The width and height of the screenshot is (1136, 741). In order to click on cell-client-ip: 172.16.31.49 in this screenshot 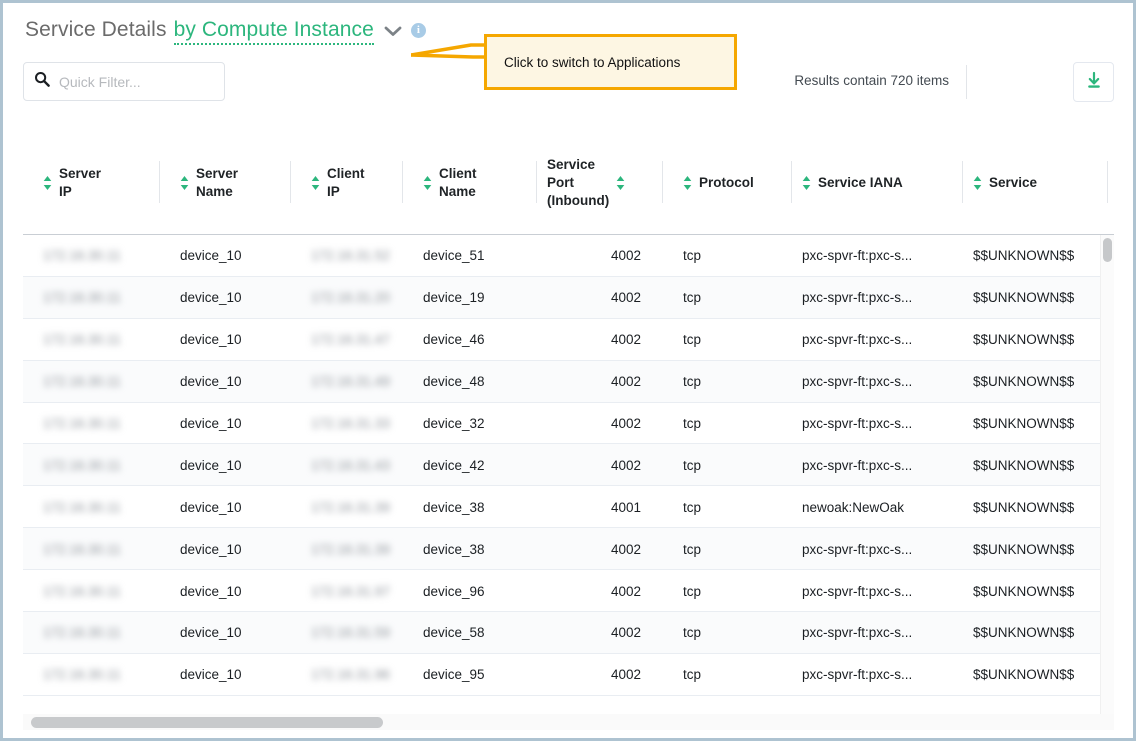, I will do `click(350, 382)`.